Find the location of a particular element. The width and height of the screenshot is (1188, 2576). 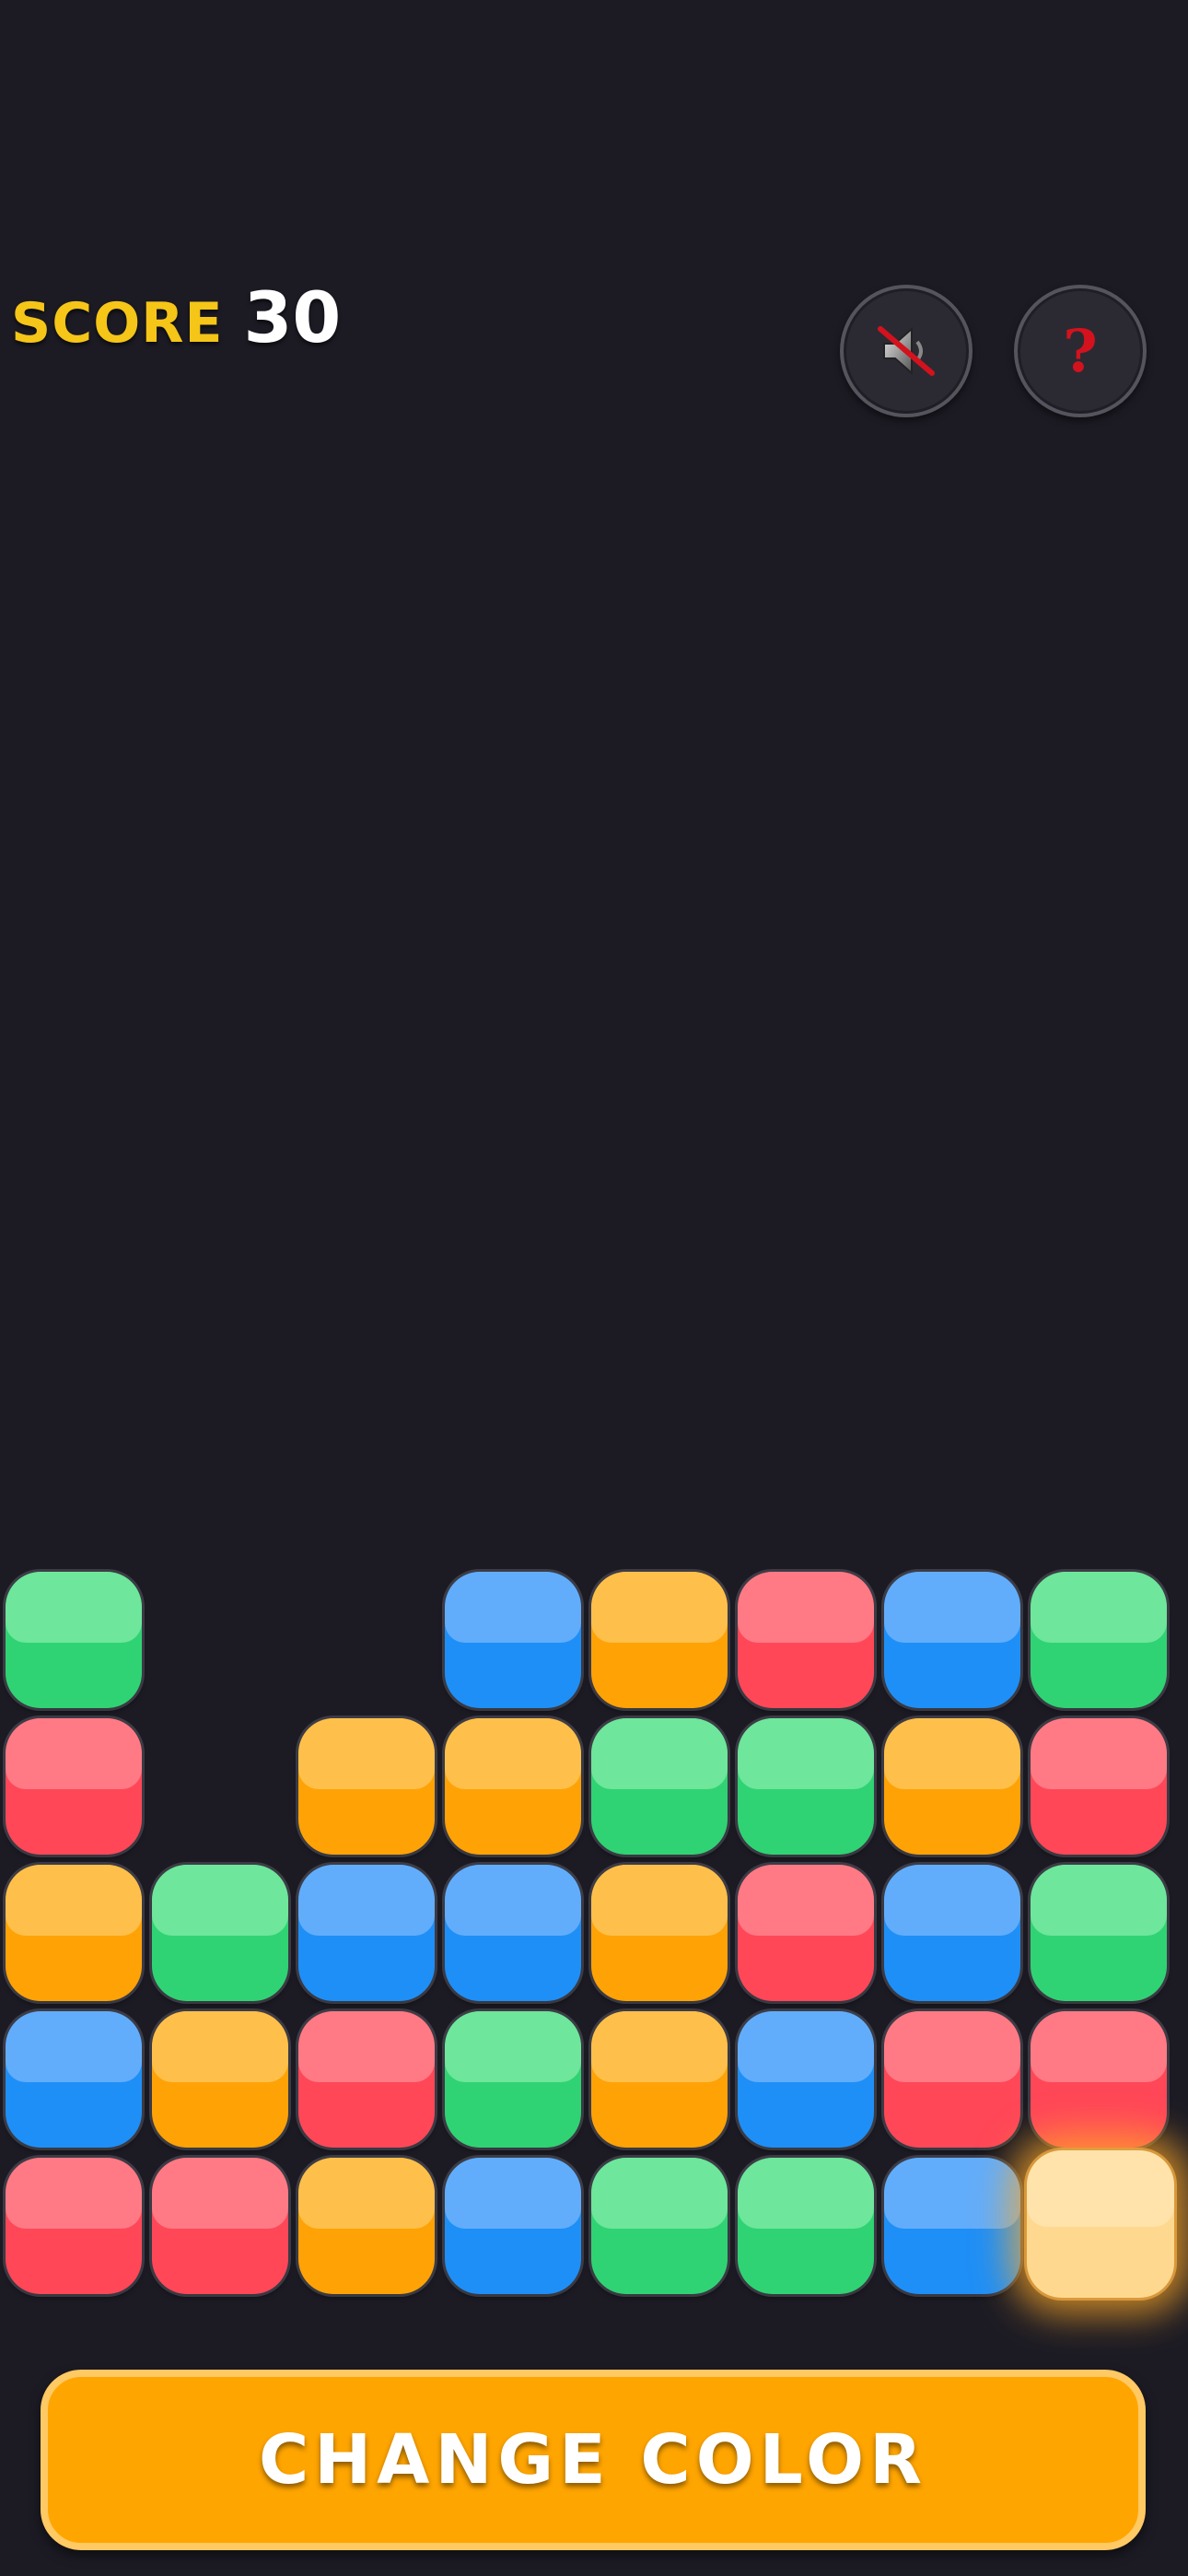

score-label: SCORE is located at coordinates (117, 323).